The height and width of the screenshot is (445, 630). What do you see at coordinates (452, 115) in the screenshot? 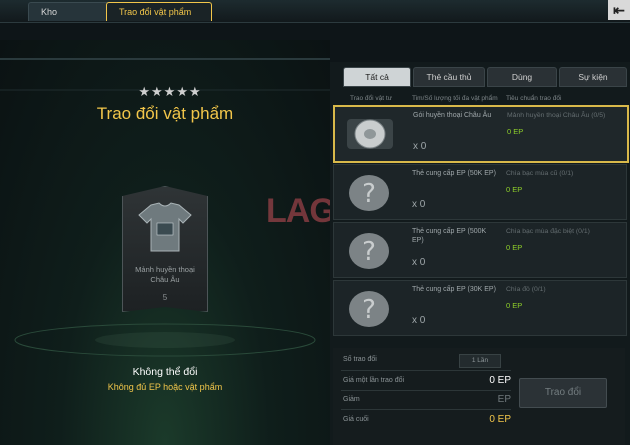
I see `item-name: Gói huyền thoại Châu Âu` at bounding box center [452, 115].